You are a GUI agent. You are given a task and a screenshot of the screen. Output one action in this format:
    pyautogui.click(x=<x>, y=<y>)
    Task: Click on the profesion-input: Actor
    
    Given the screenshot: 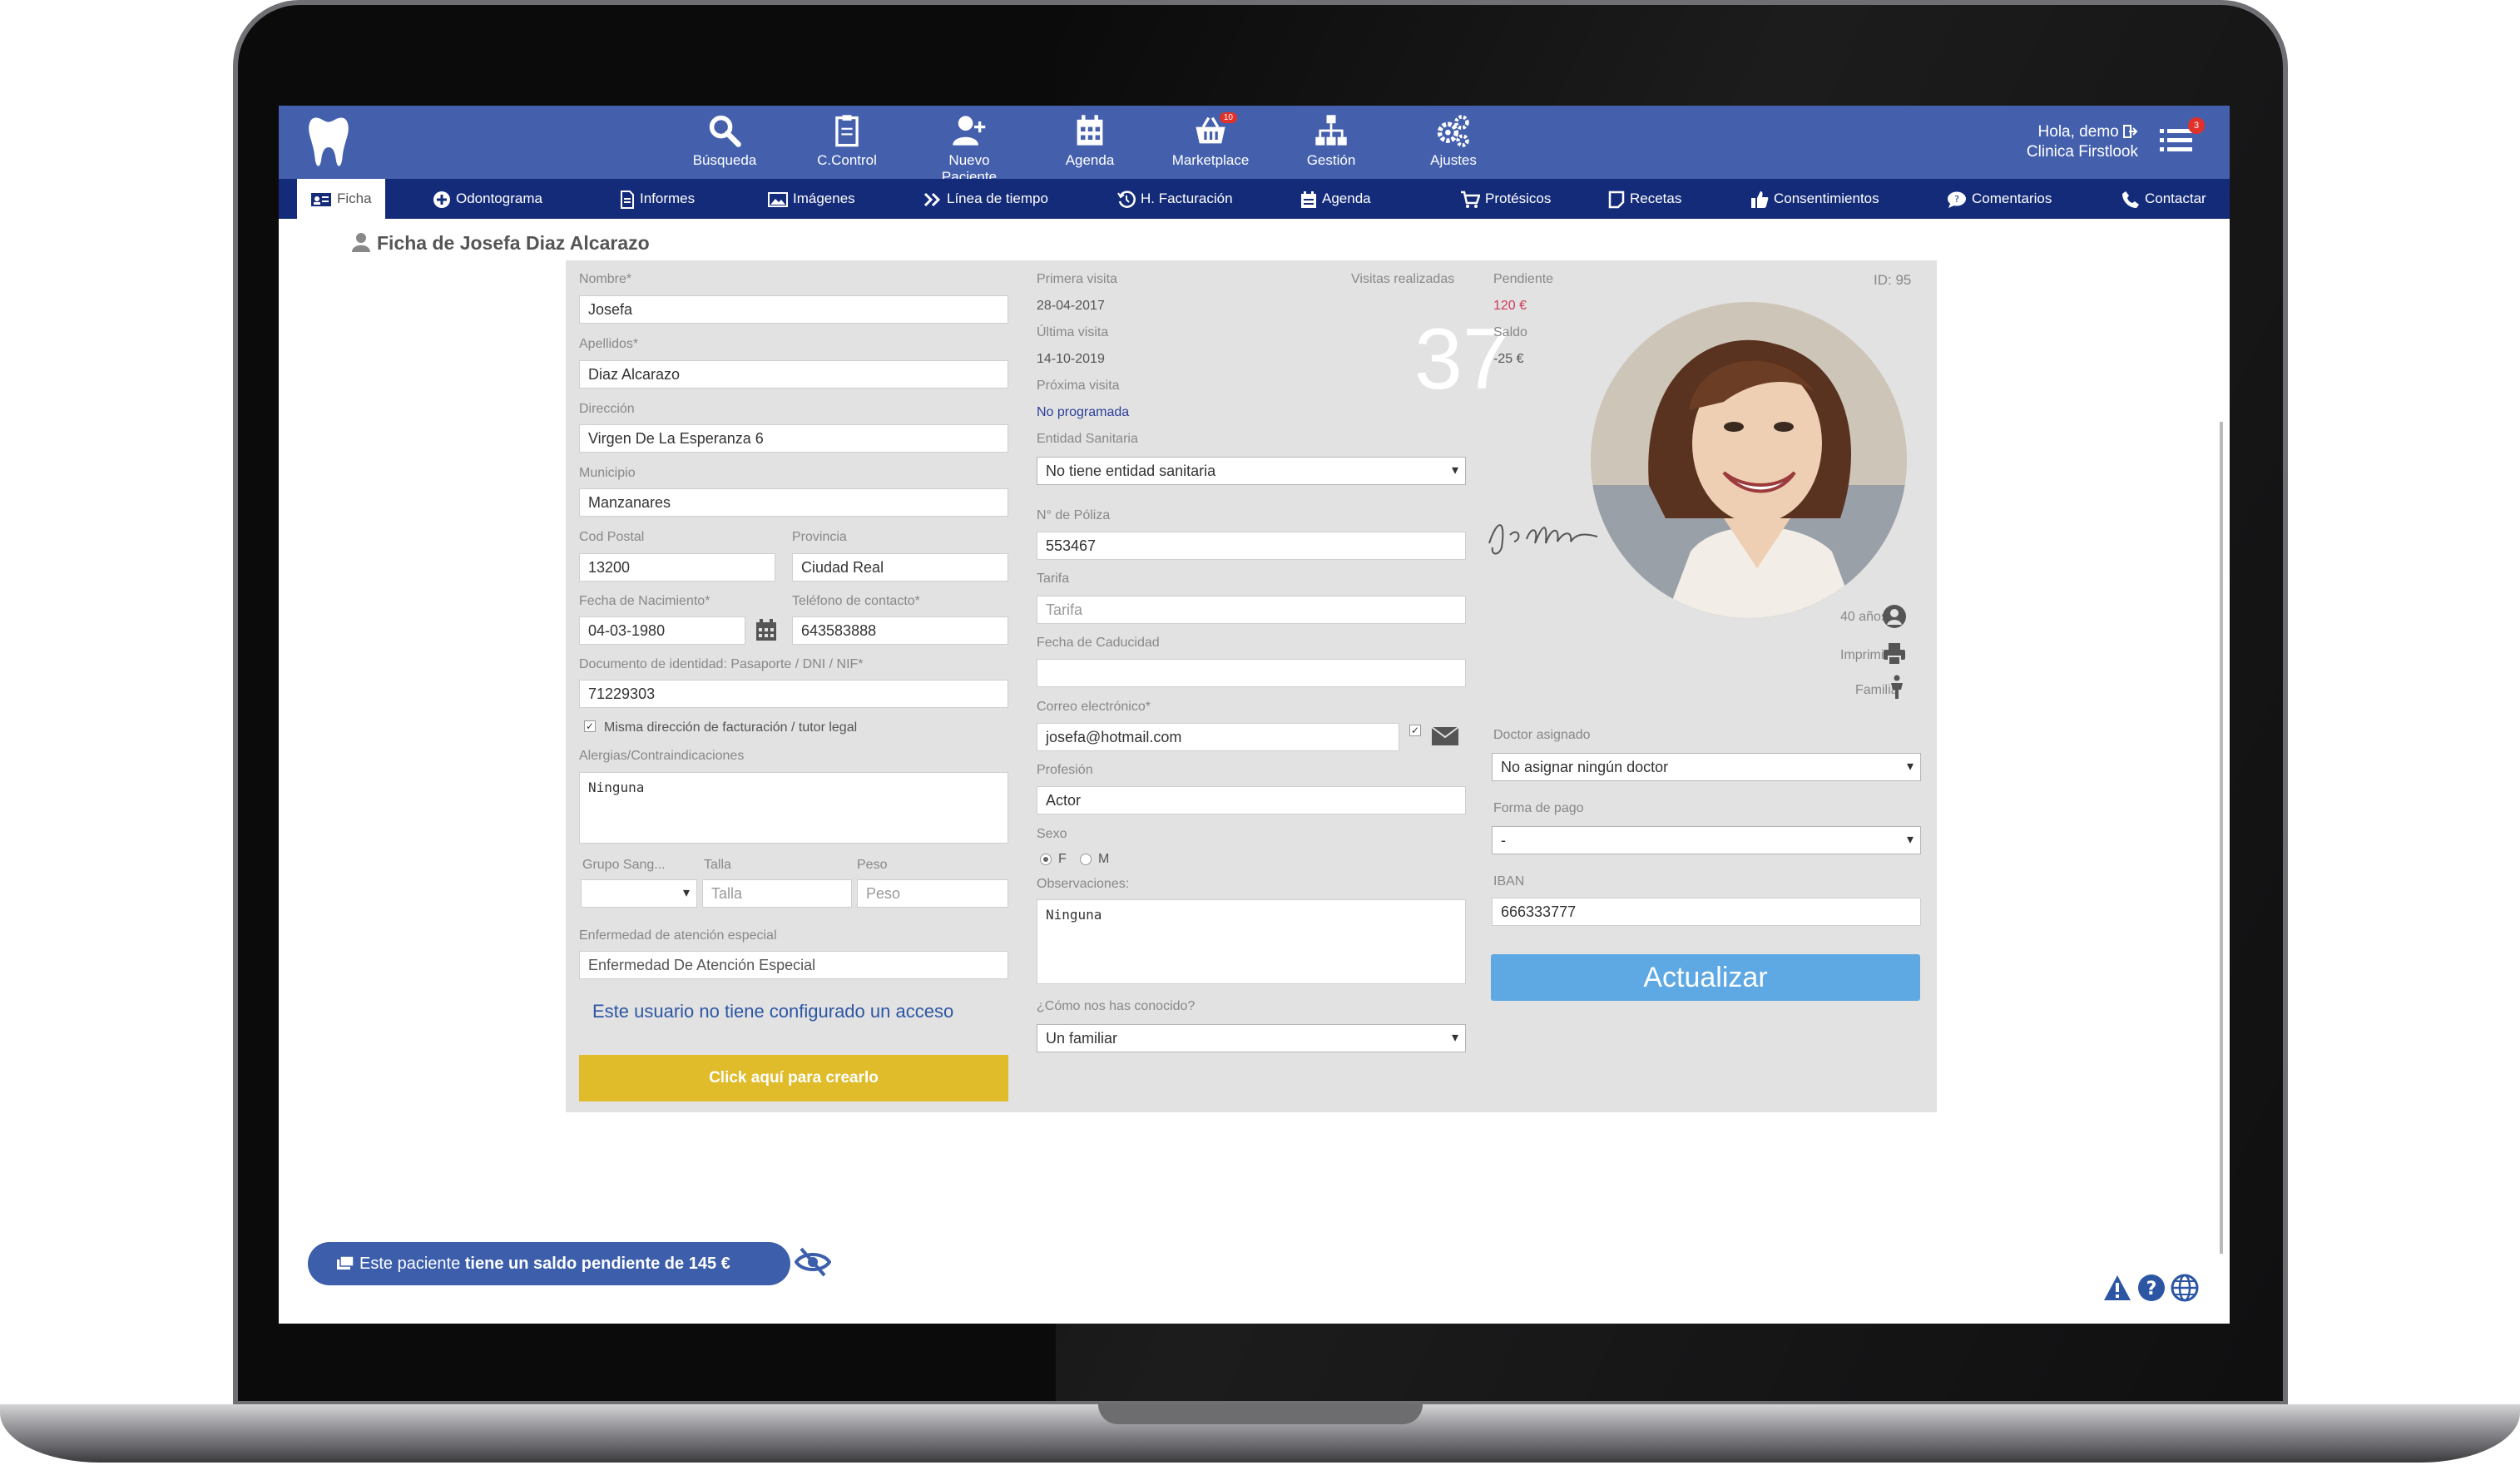 What is the action you would take?
    pyautogui.click(x=1251, y=800)
    